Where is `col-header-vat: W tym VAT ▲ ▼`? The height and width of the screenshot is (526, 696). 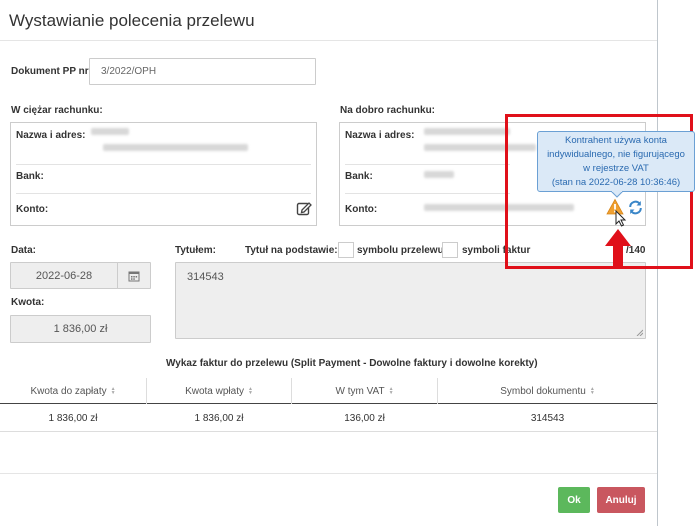
col-header-vat: W tym VAT ▲ ▼ is located at coordinates (364, 391).